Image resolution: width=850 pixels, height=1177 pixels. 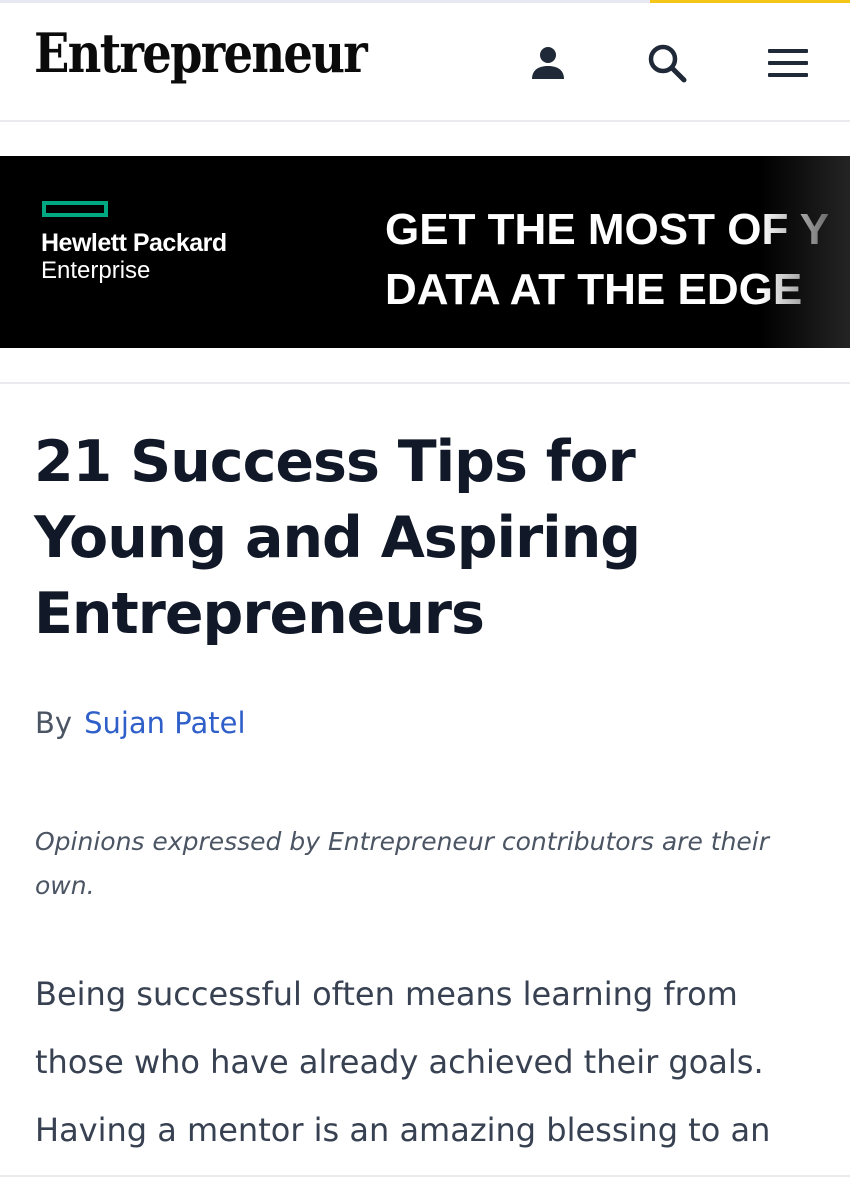 I want to click on author-link: Sujan Patel, so click(x=164, y=723).